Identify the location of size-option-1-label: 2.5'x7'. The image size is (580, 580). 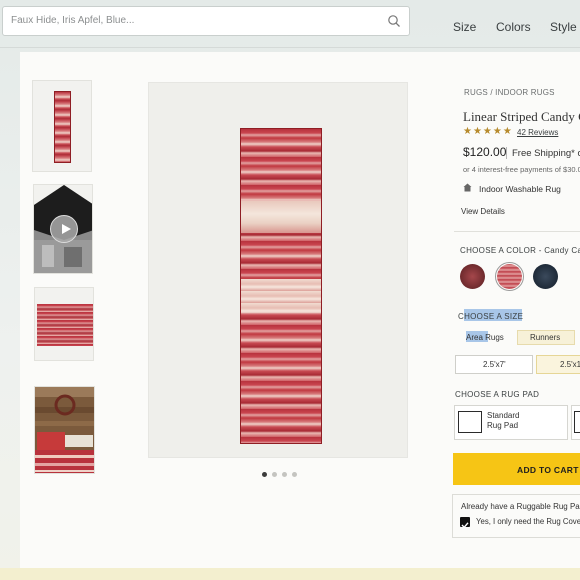
(494, 364).